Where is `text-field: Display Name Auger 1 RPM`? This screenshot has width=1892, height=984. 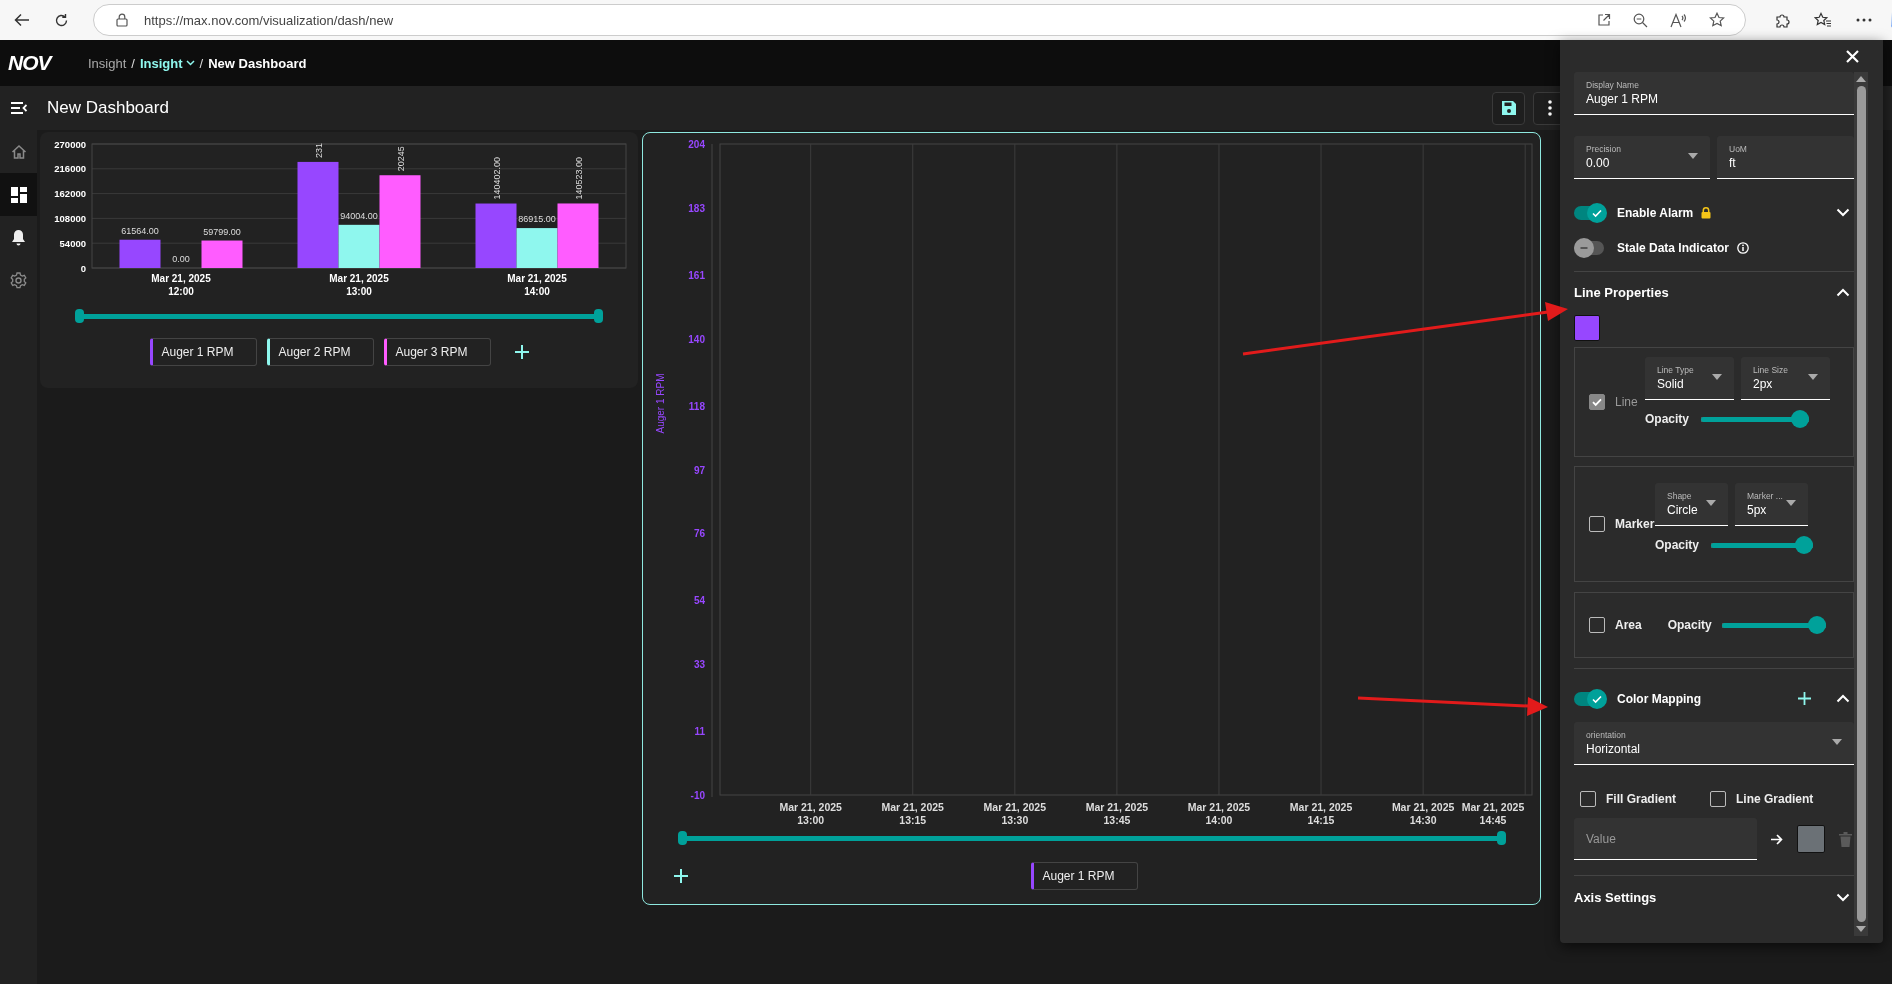
text-field: Display Name Auger 1 RPM is located at coordinates (1714, 93).